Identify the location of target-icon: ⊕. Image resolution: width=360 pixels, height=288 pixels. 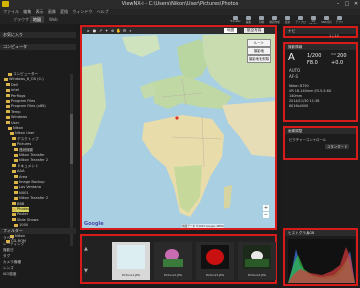
(112, 30).